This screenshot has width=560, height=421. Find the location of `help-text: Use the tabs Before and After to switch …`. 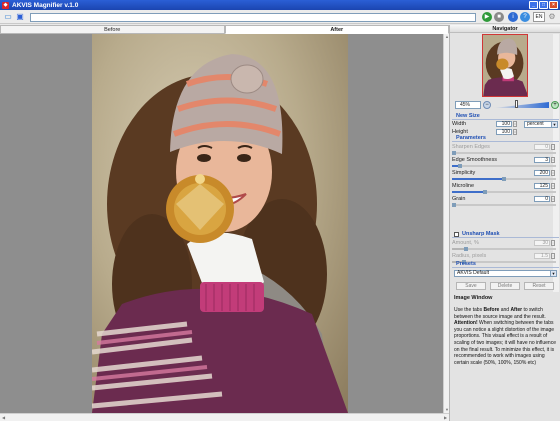

help-text: Use the tabs Before and After to switch … is located at coordinates (506, 336).